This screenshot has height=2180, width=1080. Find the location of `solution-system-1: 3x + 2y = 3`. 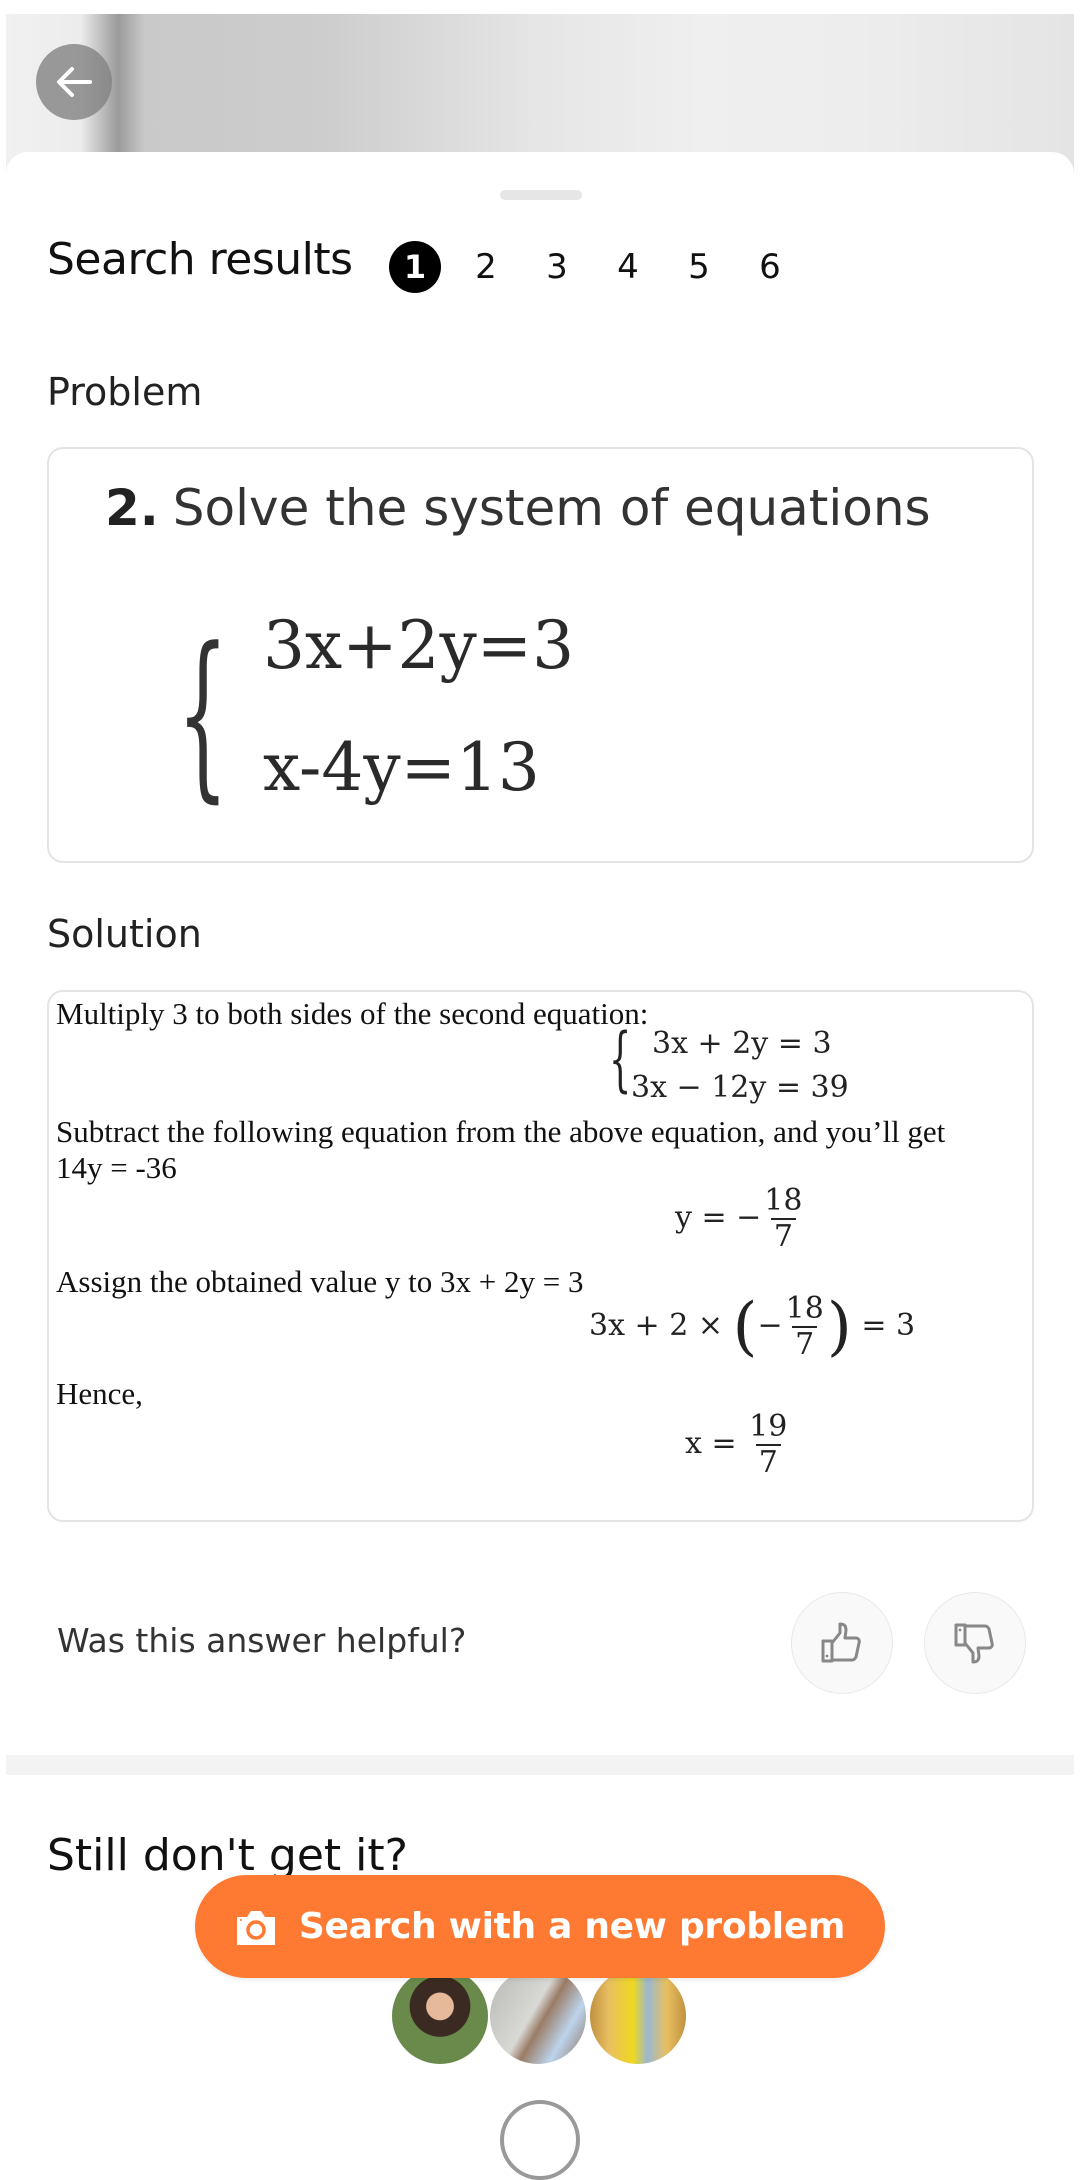

solution-system-1: 3x + 2y = 3 is located at coordinates (742, 1043).